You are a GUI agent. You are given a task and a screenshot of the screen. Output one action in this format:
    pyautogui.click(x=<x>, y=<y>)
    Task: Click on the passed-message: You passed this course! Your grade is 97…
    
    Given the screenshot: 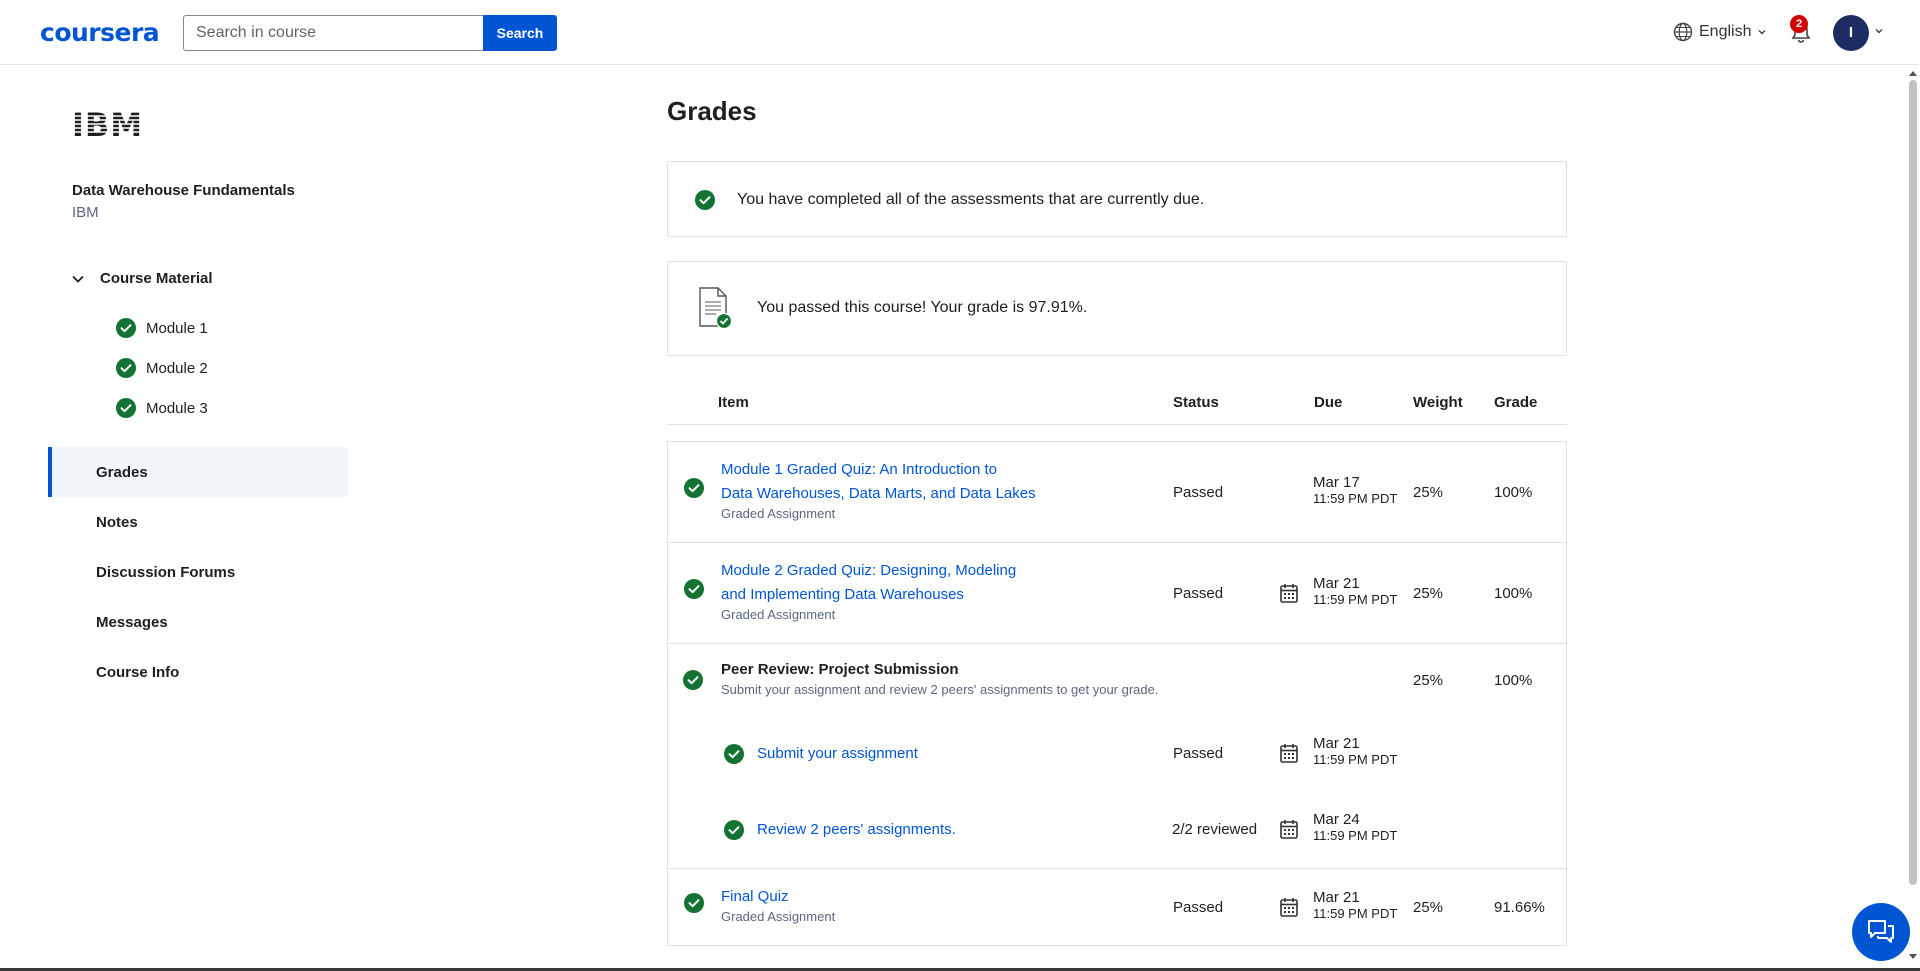 What is the action you would take?
    pyautogui.click(x=922, y=307)
    